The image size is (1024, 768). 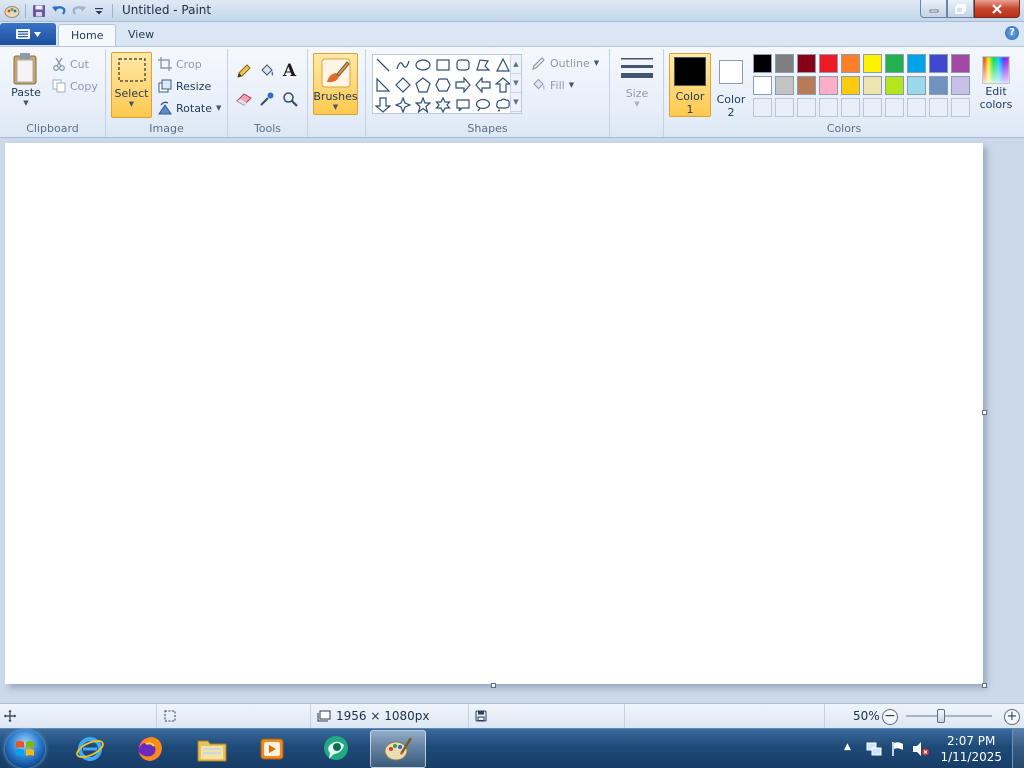 What do you see at coordinates (443, 105) in the screenshot?
I see `six-point-star-shape-icon` at bounding box center [443, 105].